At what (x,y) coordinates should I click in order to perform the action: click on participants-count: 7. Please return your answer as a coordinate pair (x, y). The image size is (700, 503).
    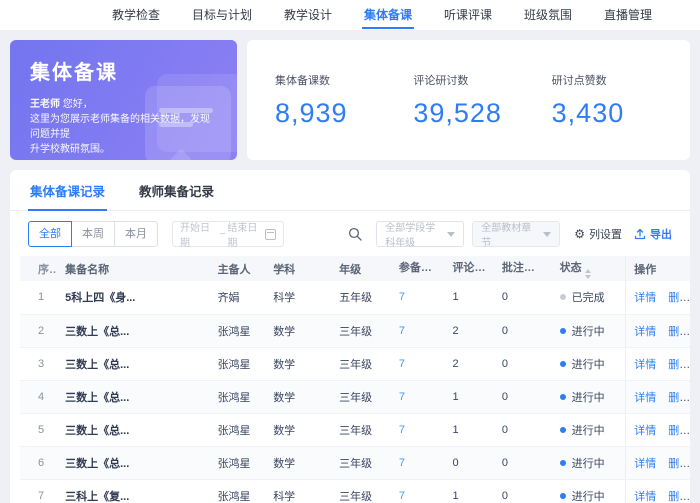
    Looking at the image, I should click on (417, 331).